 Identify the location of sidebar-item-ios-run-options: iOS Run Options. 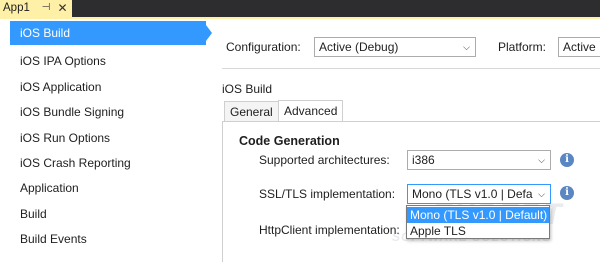
(108, 138).